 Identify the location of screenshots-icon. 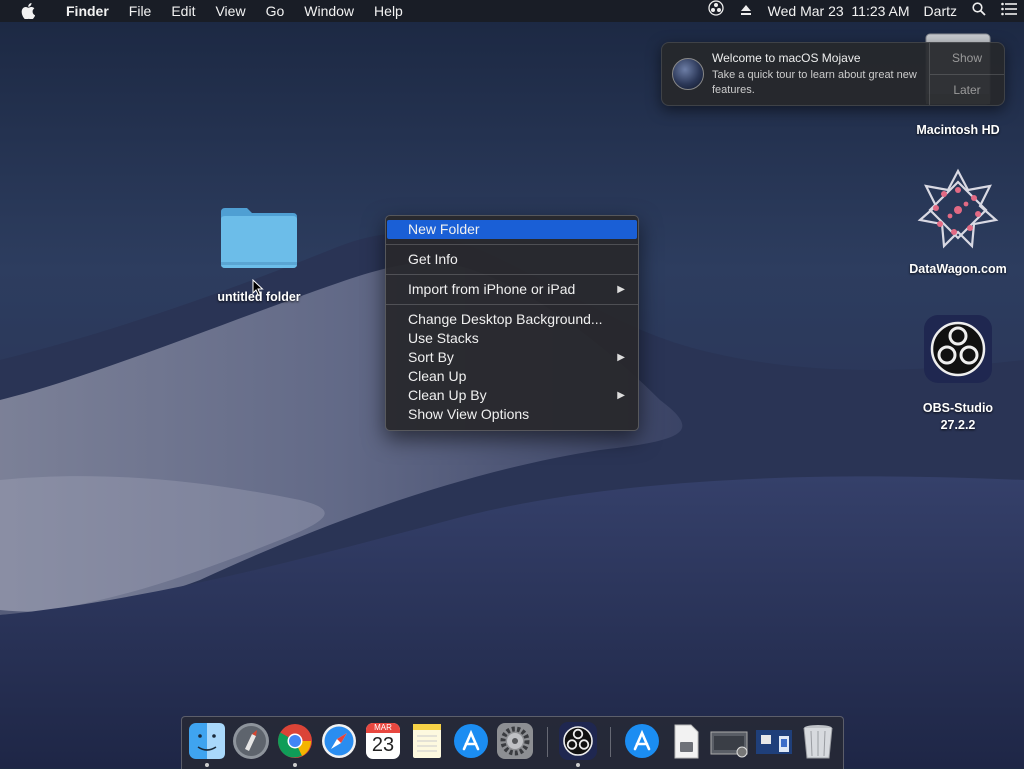
(729, 744).